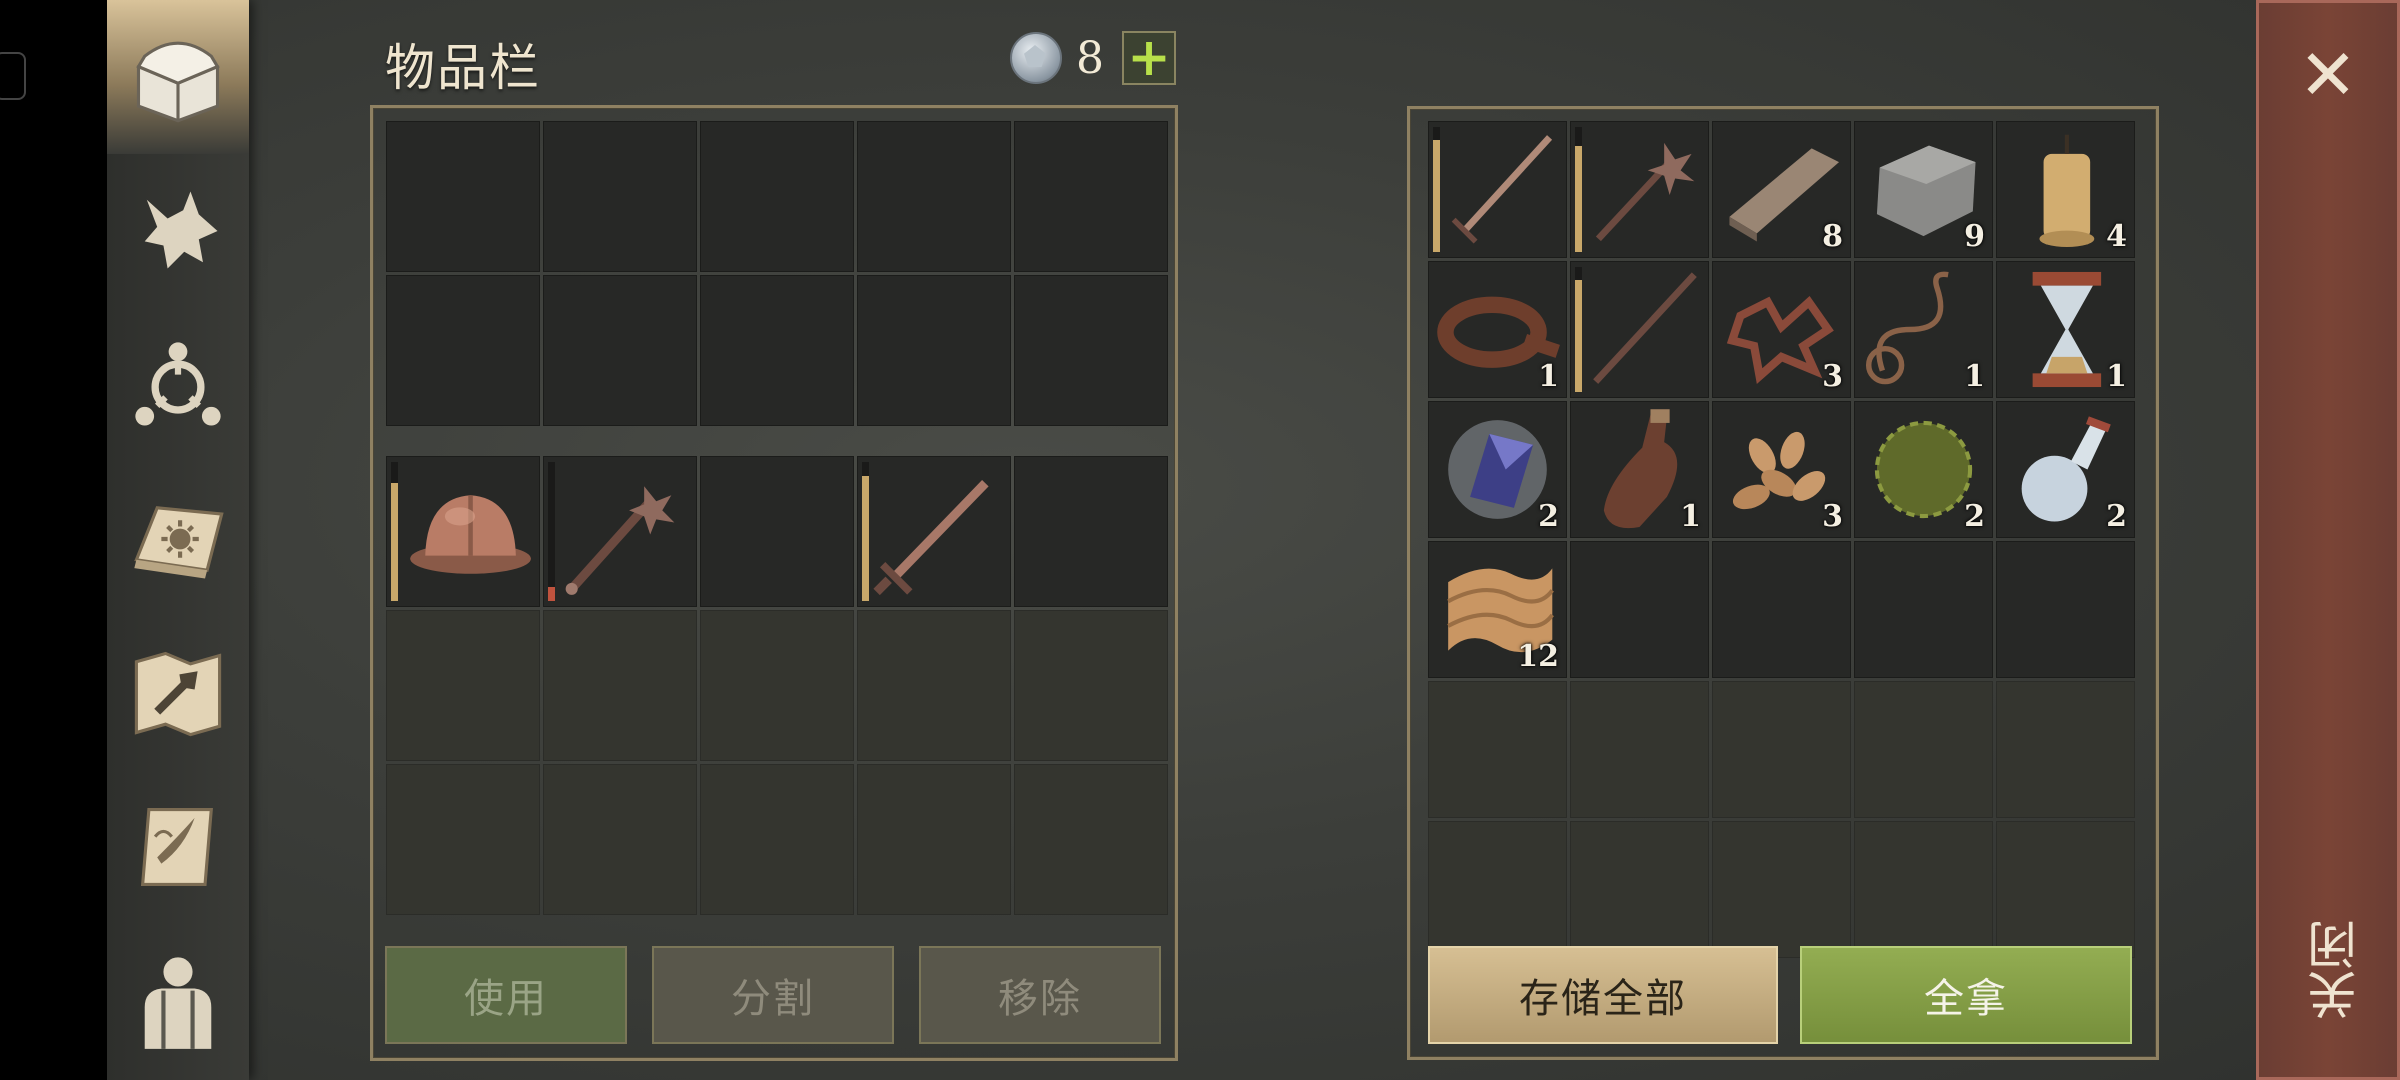  What do you see at coordinates (1603, 995) in the screenshot?
I see `store-all-button: 存储全部` at bounding box center [1603, 995].